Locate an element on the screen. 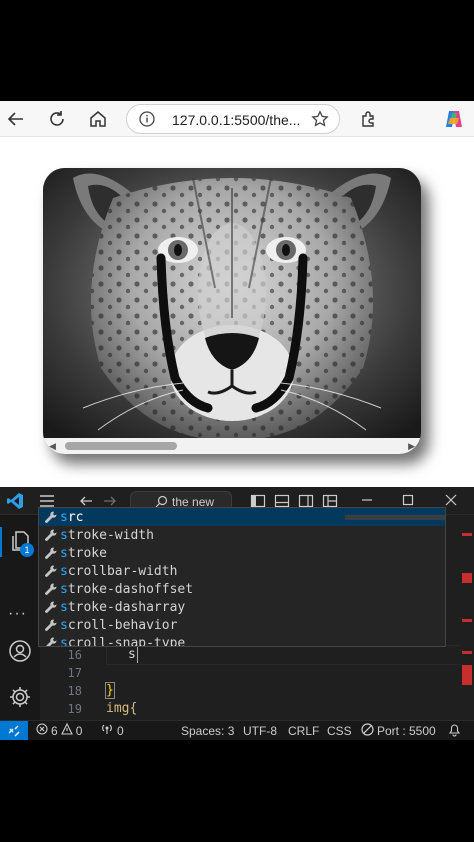 Image resolution: width=474 pixels, height=842 pixels. copilot-icon is located at coordinates (454, 119).